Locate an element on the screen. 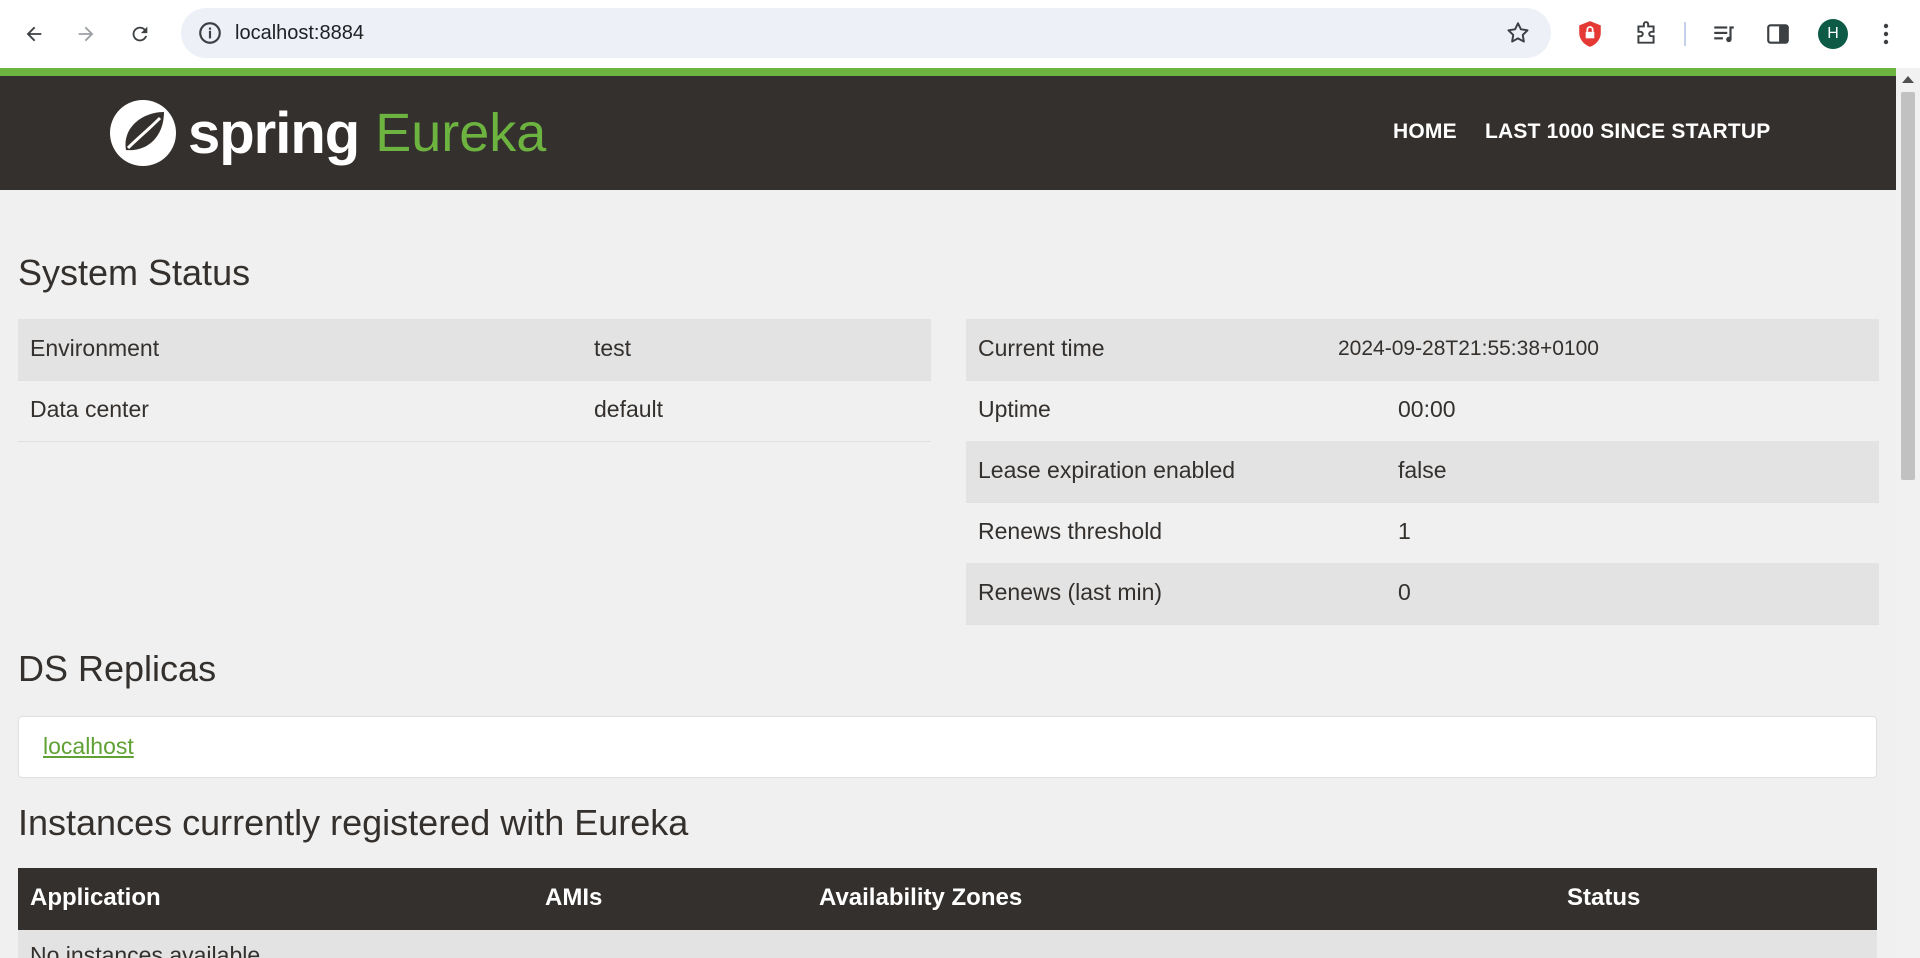 This screenshot has height=958, width=1920. reload-icon is located at coordinates (140, 34).